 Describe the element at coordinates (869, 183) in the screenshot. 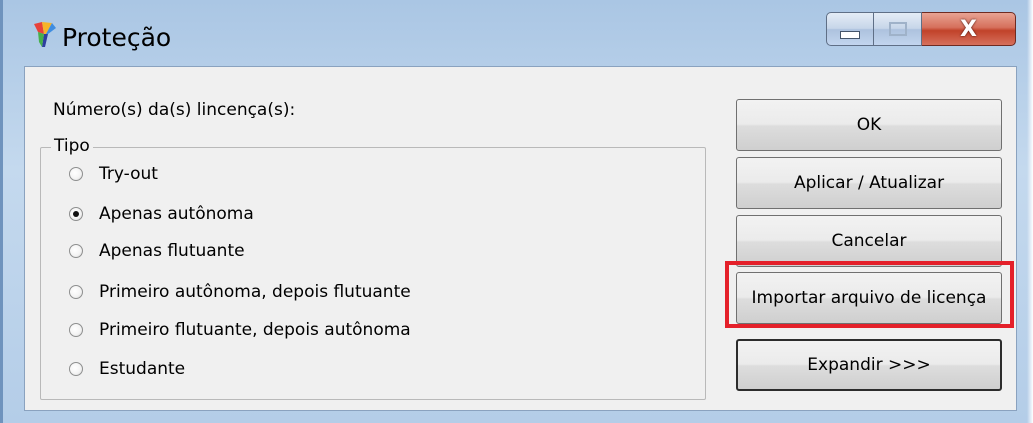

I see `apply-update-button: Aplicar / Atualizar` at that location.